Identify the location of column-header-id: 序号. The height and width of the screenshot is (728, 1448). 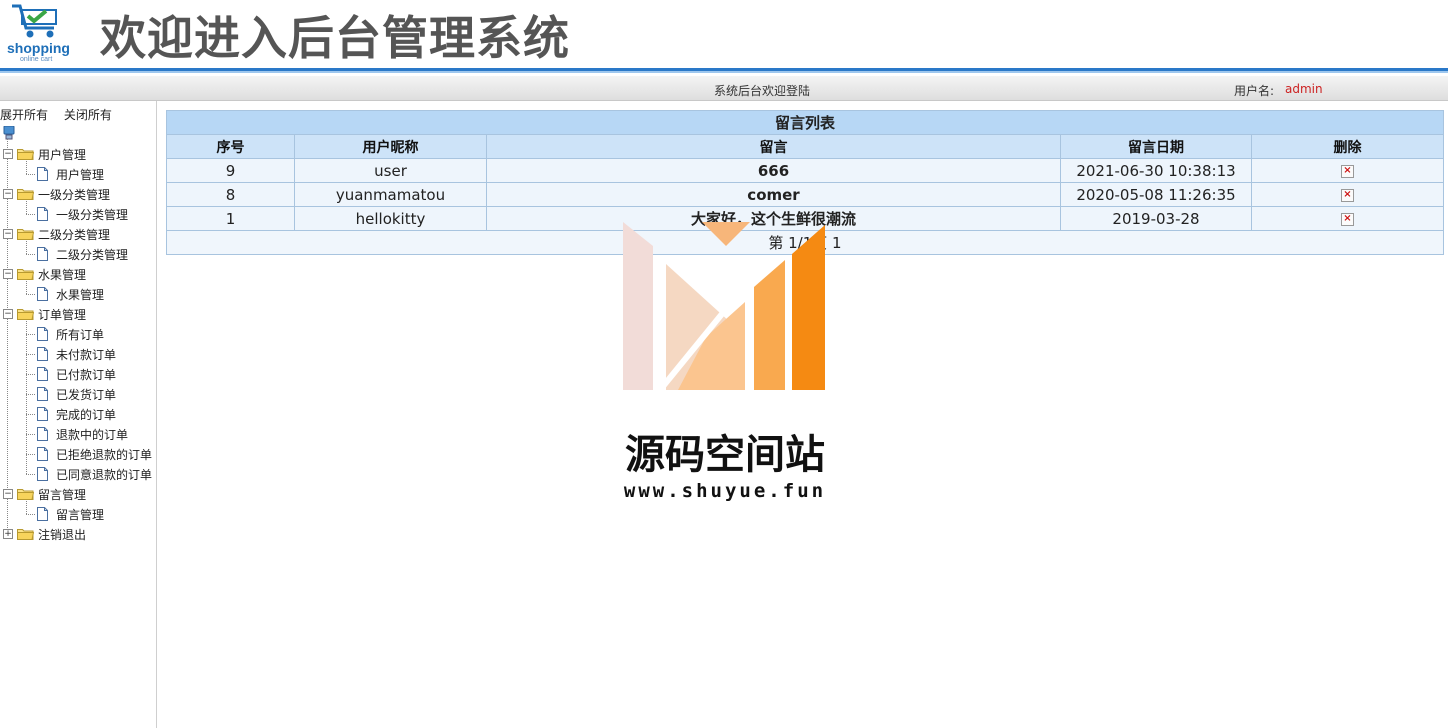
(230, 146).